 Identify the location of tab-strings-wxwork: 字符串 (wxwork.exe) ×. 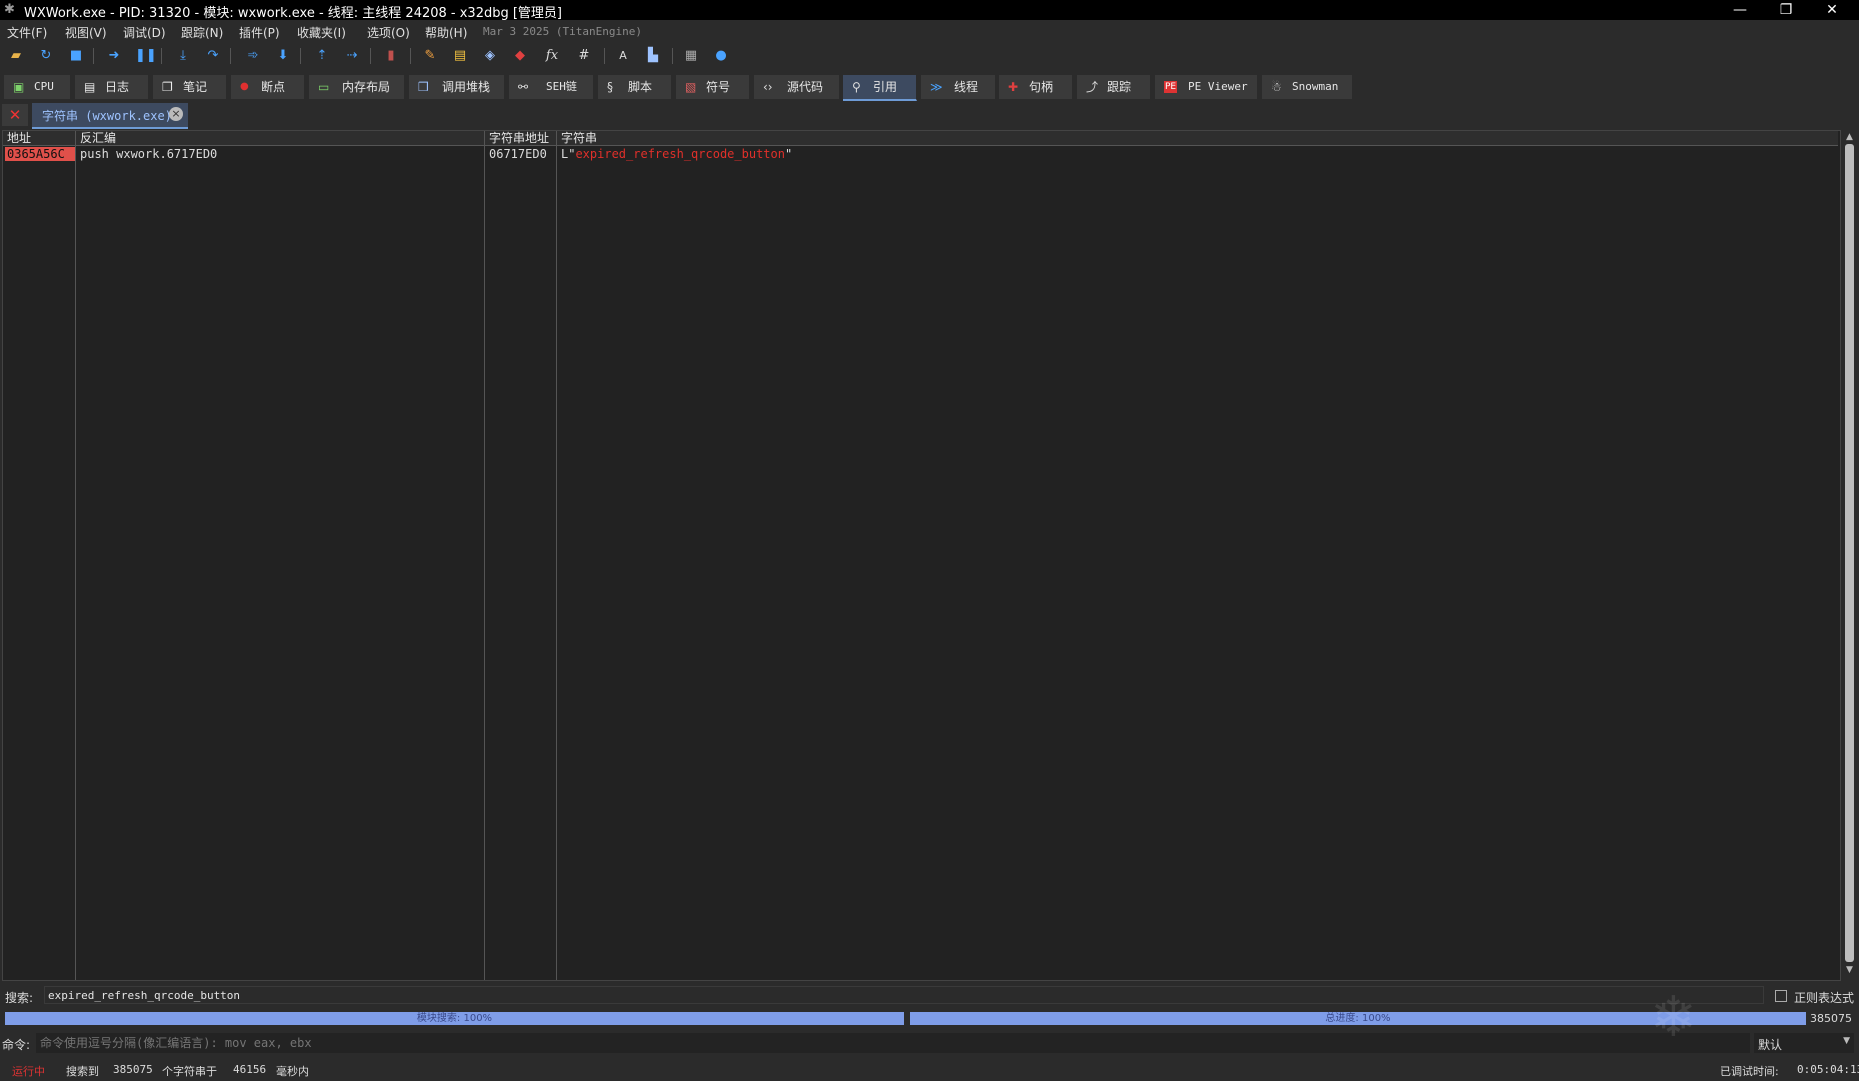
(110, 116).